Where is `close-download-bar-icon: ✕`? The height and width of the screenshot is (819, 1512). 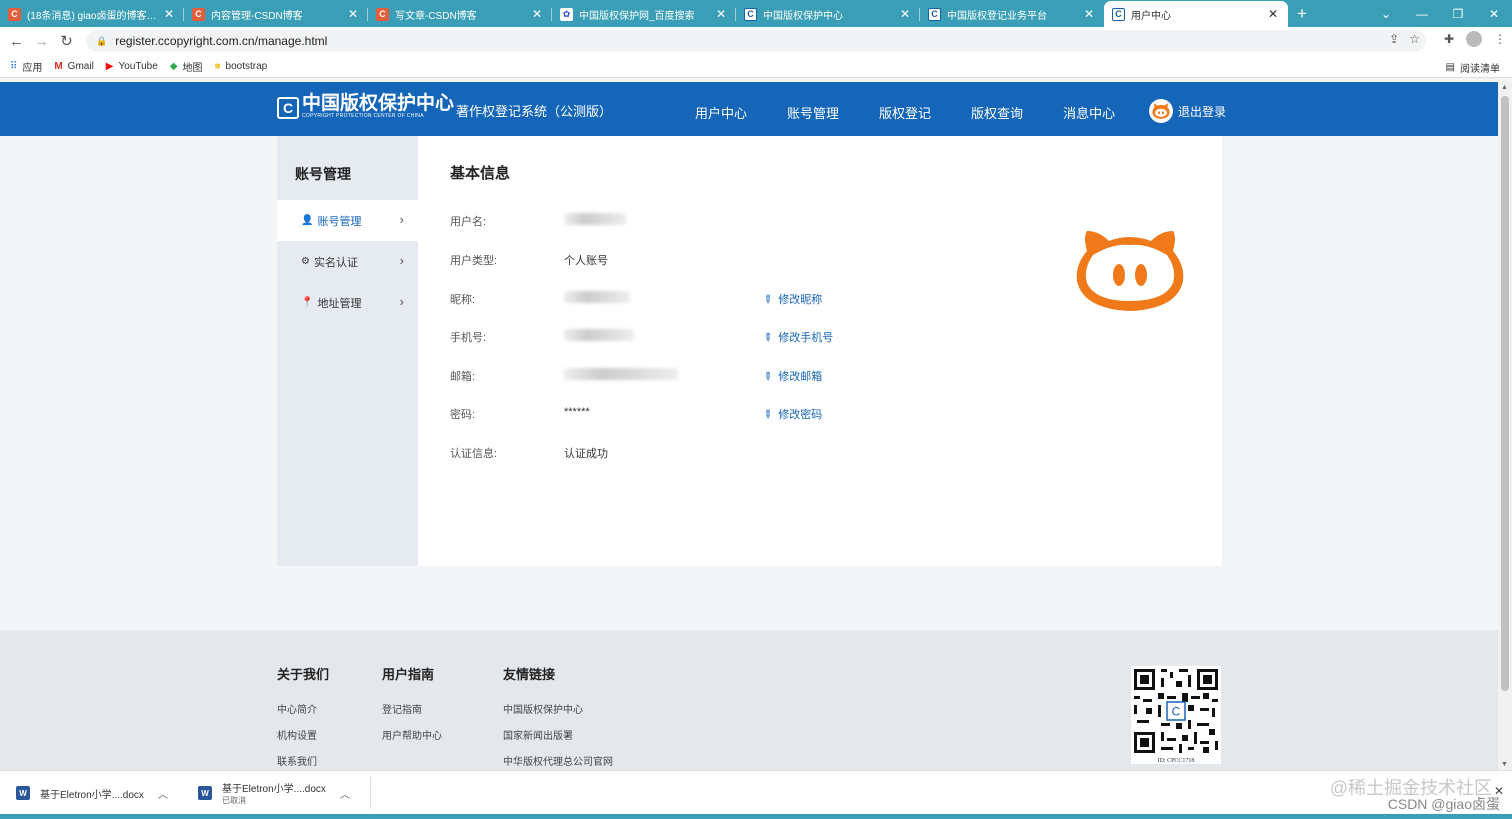
close-download-bar-icon: ✕ is located at coordinates (1499, 791).